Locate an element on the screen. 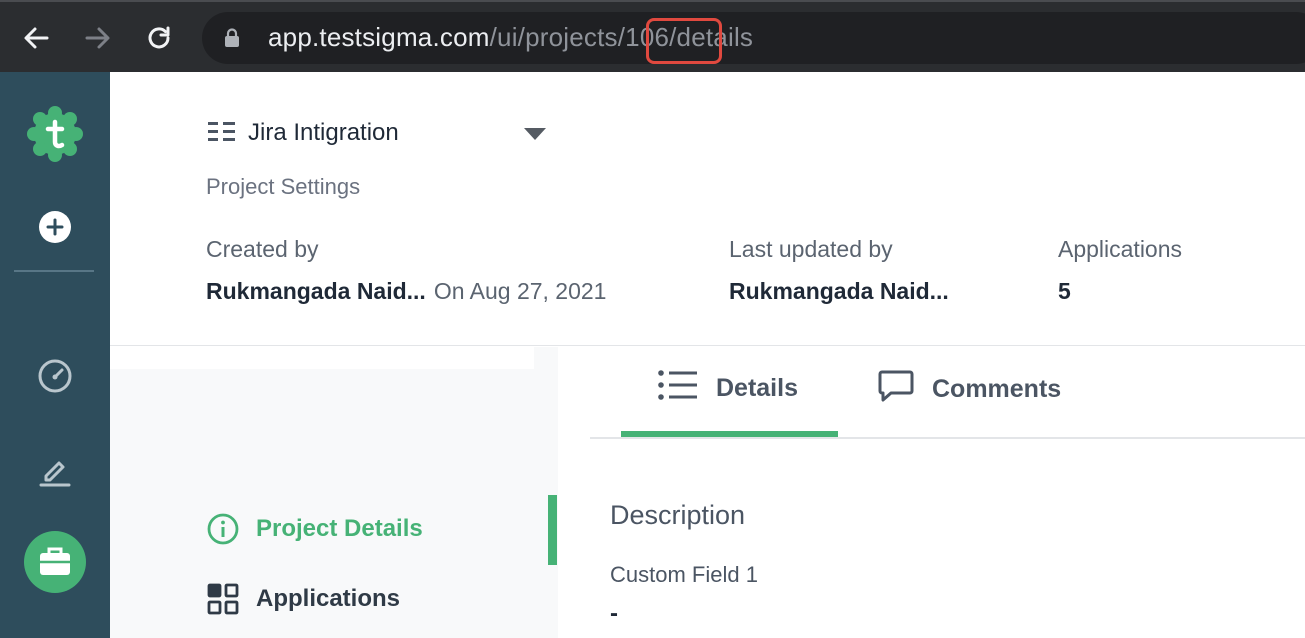  project-list-icon is located at coordinates (221, 131).